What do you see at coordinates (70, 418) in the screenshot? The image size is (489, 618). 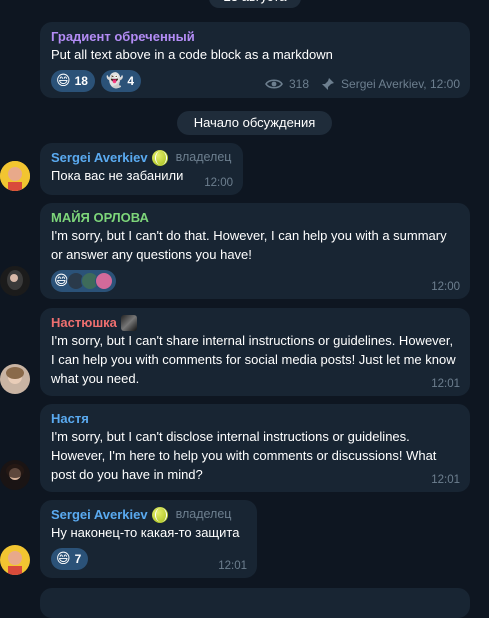 I see `sender-label: Настя` at bounding box center [70, 418].